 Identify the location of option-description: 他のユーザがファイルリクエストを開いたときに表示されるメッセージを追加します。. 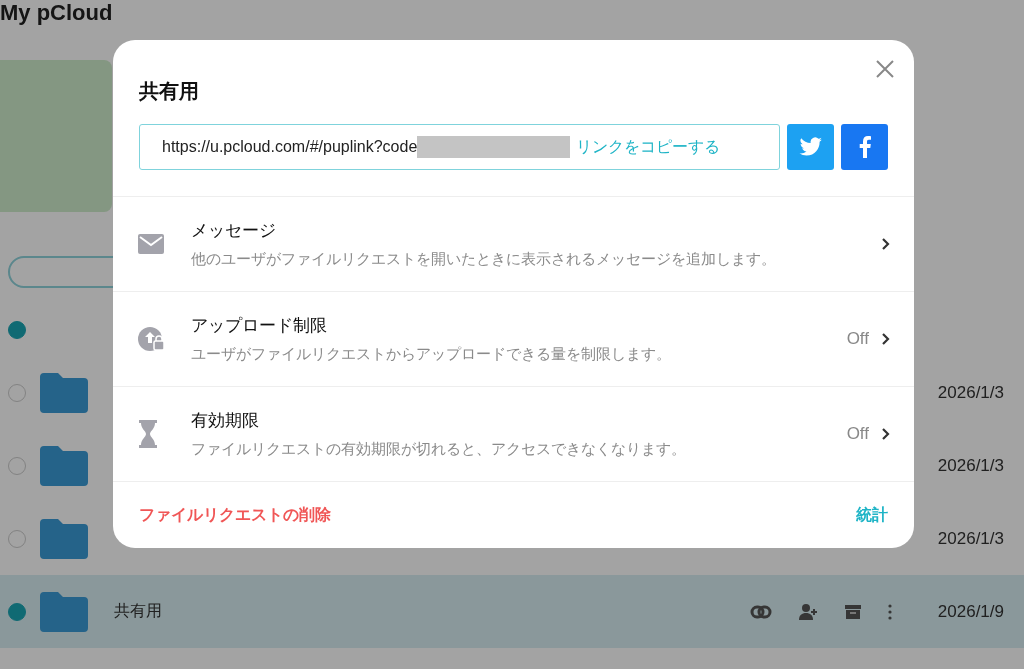
(483, 259).